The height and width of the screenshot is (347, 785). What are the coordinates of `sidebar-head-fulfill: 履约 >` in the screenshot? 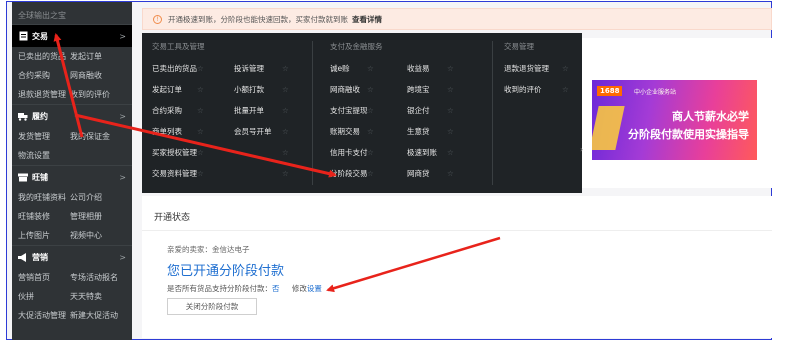 It's located at (72, 116).